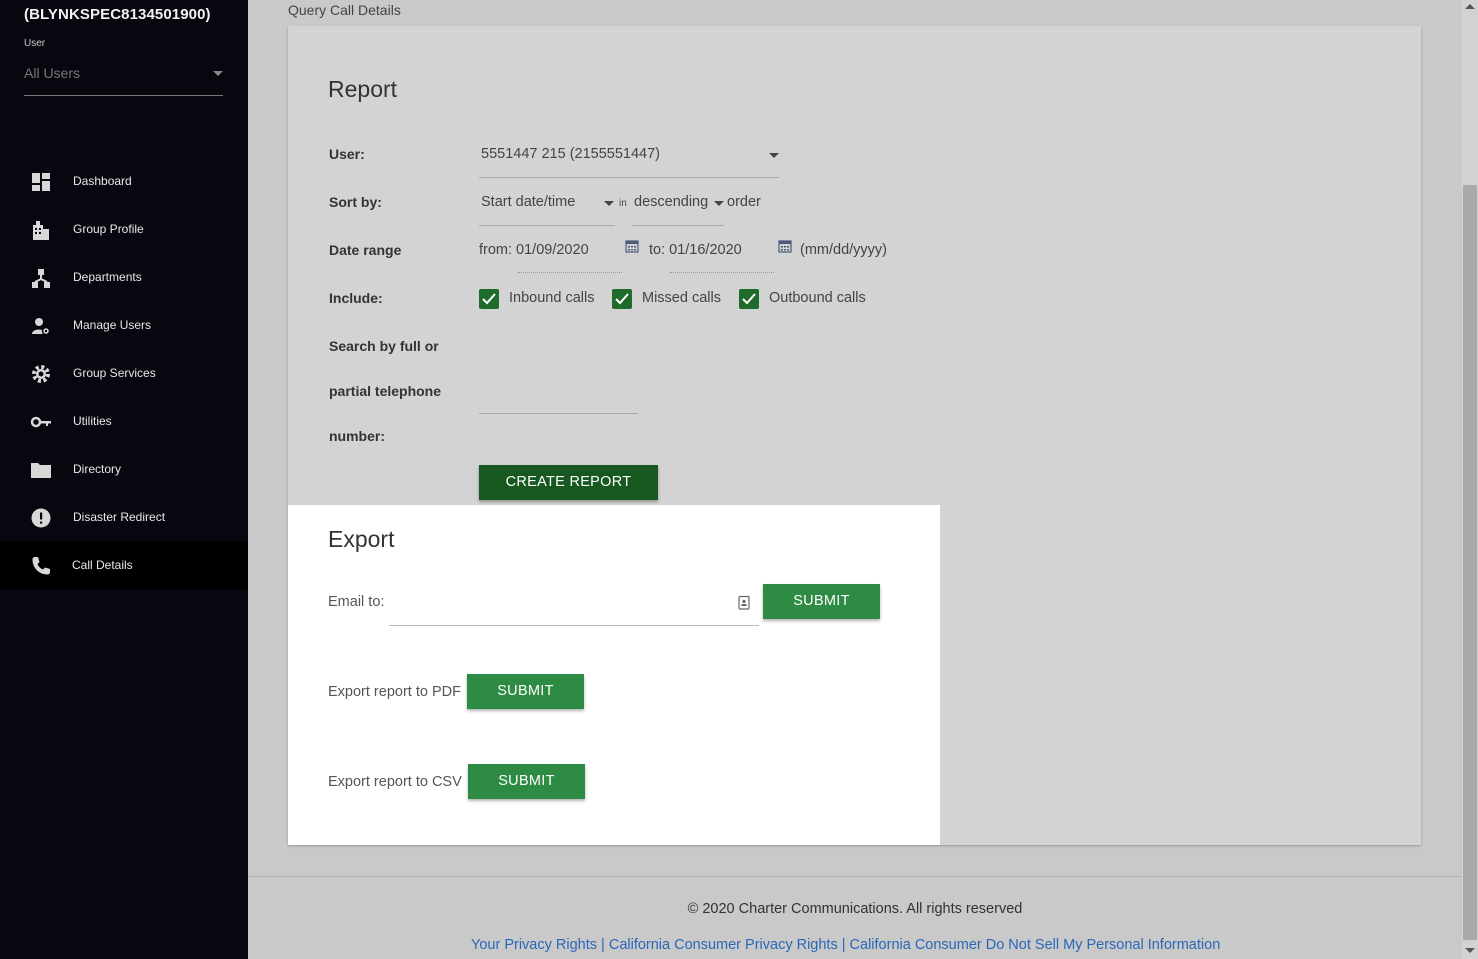 This screenshot has height=959, width=1478. What do you see at coordinates (744, 602) in the screenshot?
I see `contact-card-icon` at bounding box center [744, 602].